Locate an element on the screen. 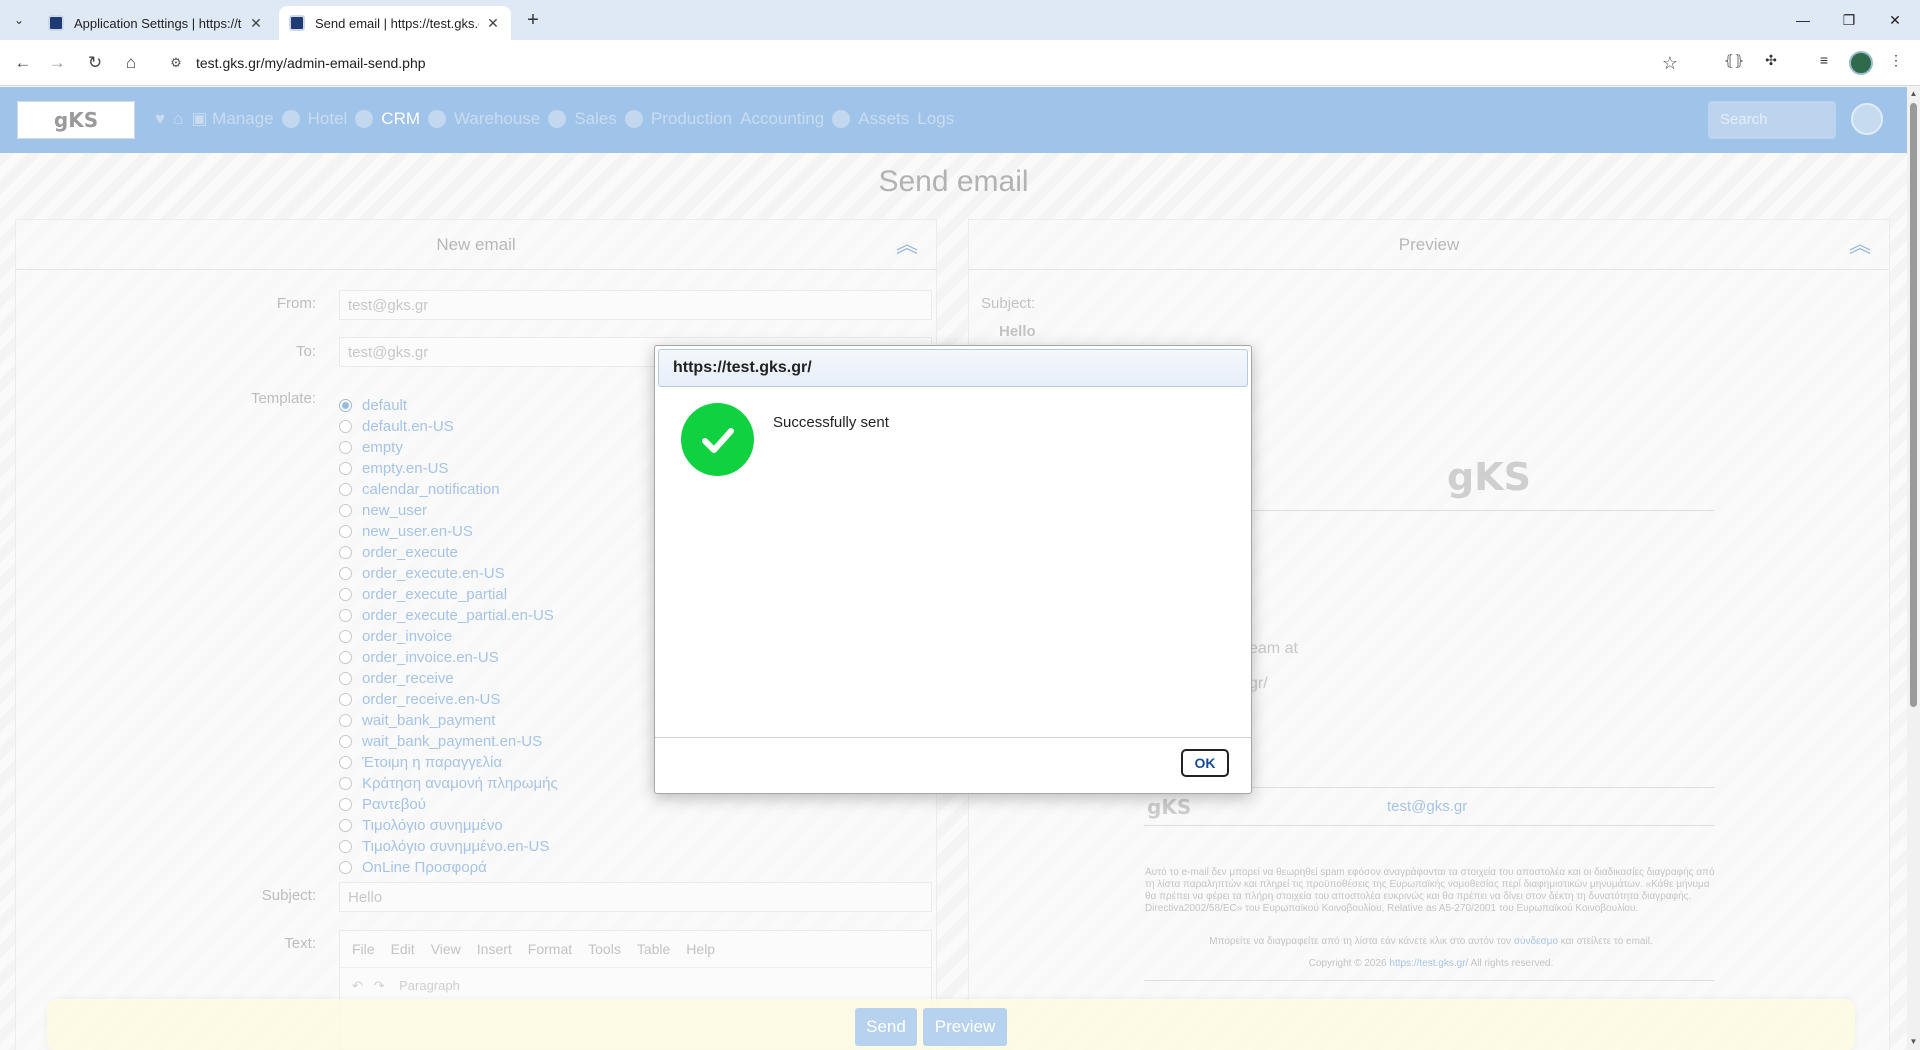  template-option: Ραντεβού is located at coordinates (448, 804).